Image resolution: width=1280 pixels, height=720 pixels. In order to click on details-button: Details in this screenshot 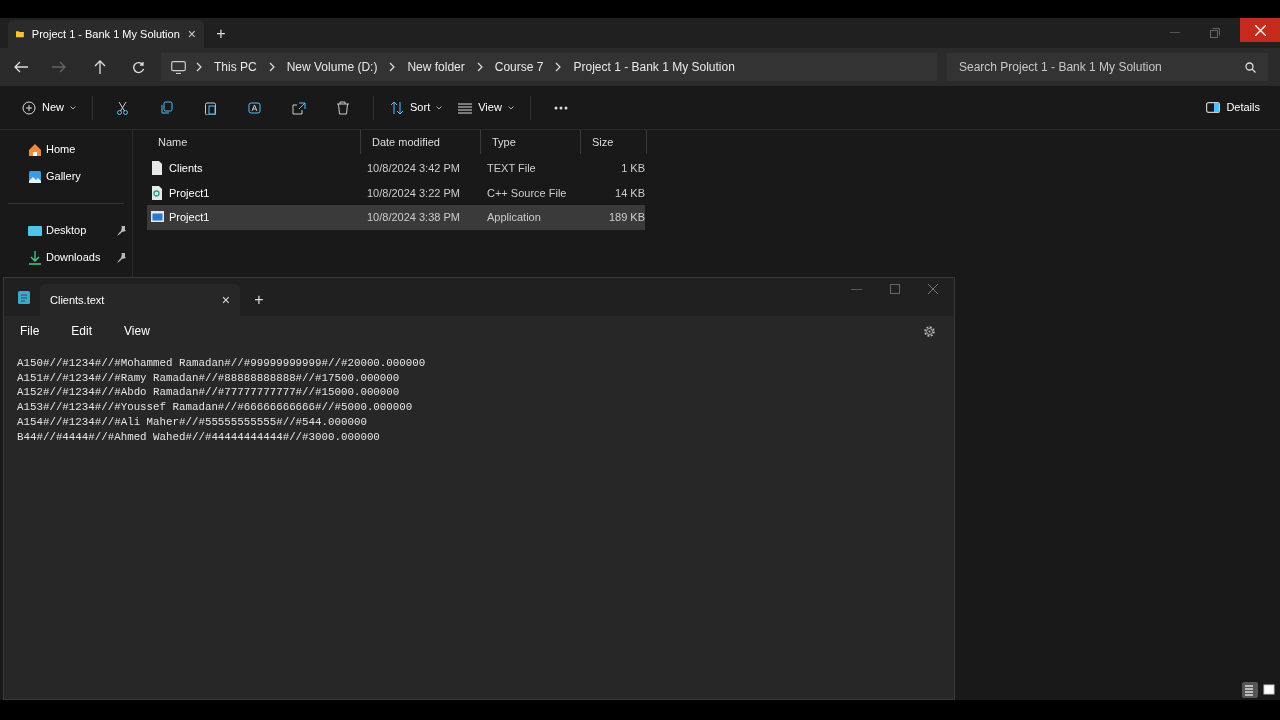, I will do `click(1233, 107)`.